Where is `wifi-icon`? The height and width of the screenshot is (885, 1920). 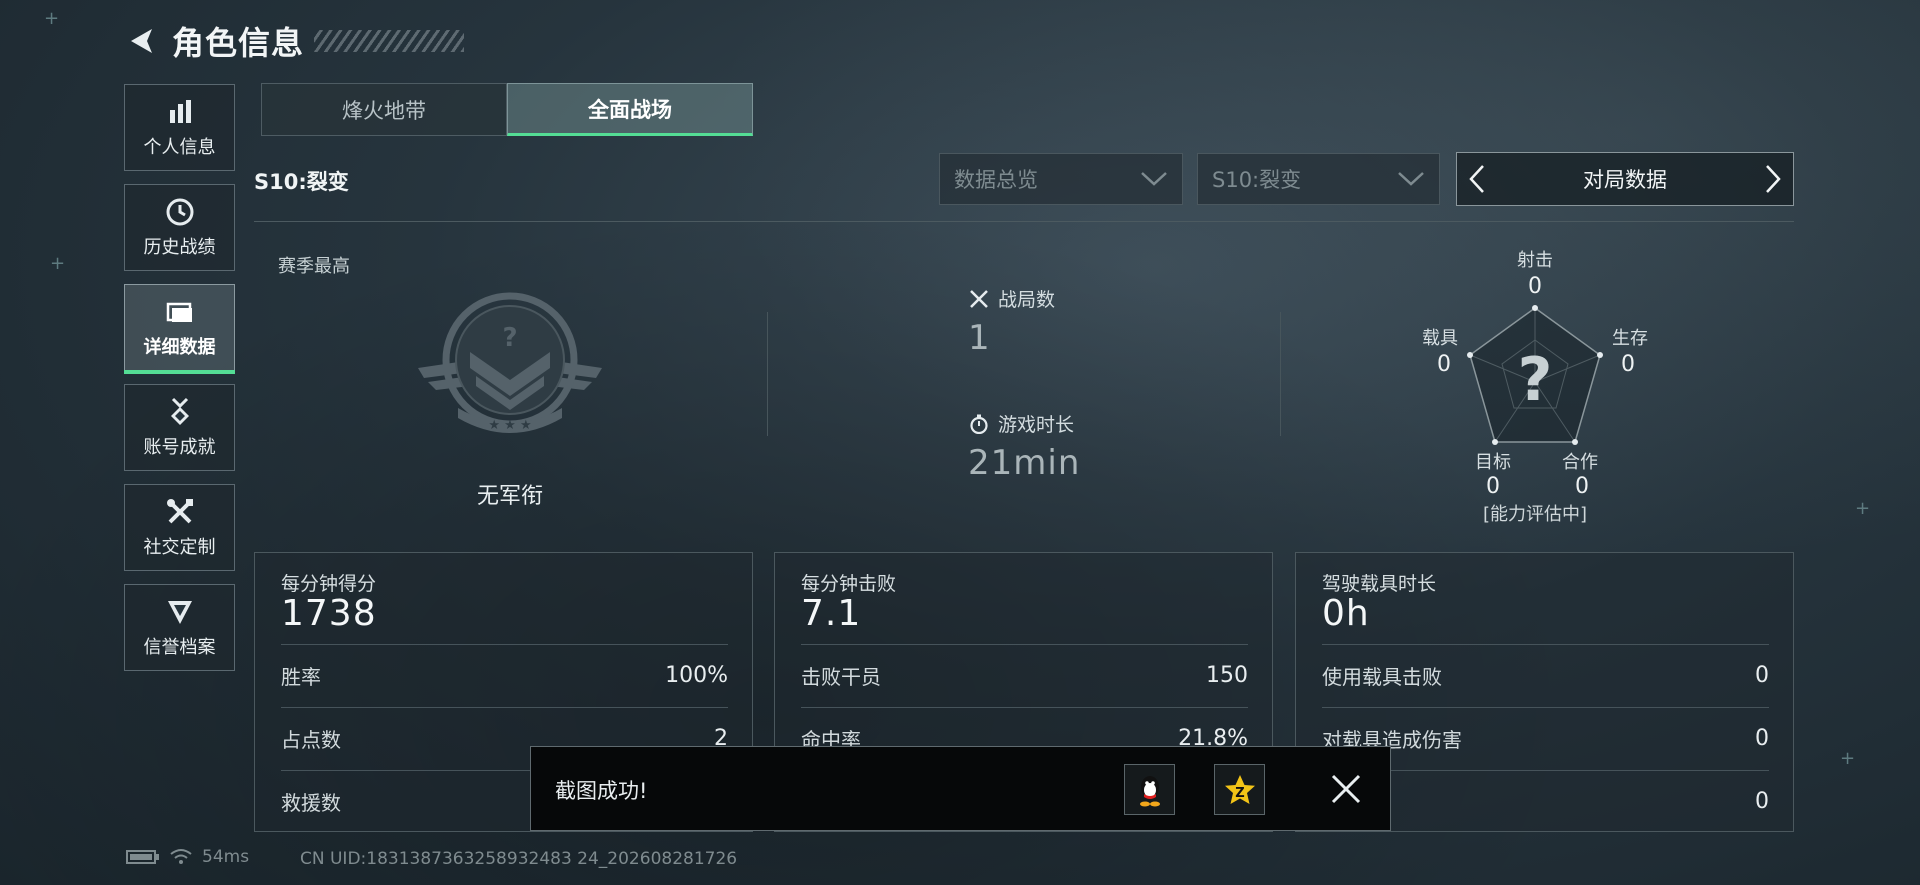
wifi-icon is located at coordinates (181, 856).